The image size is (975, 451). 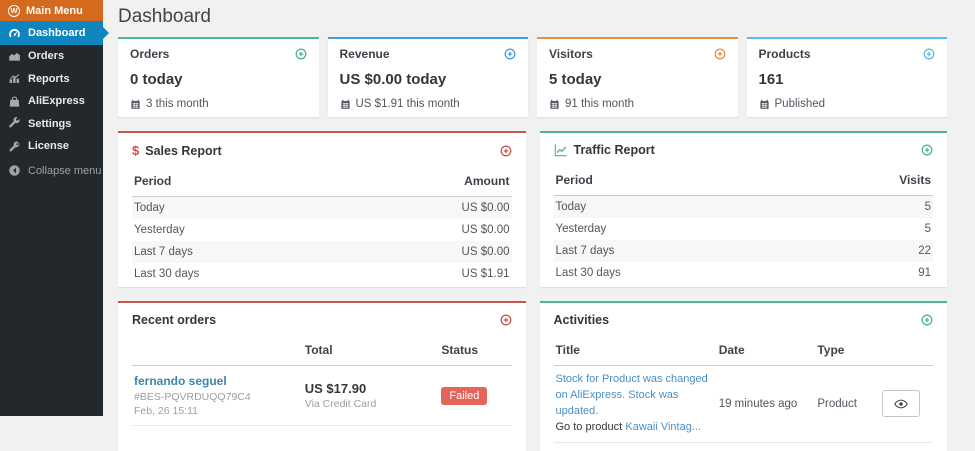 What do you see at coordinates (136, 150) in the screenshot?
I see `dollar-icon: $` at bounding box center [136, 150].